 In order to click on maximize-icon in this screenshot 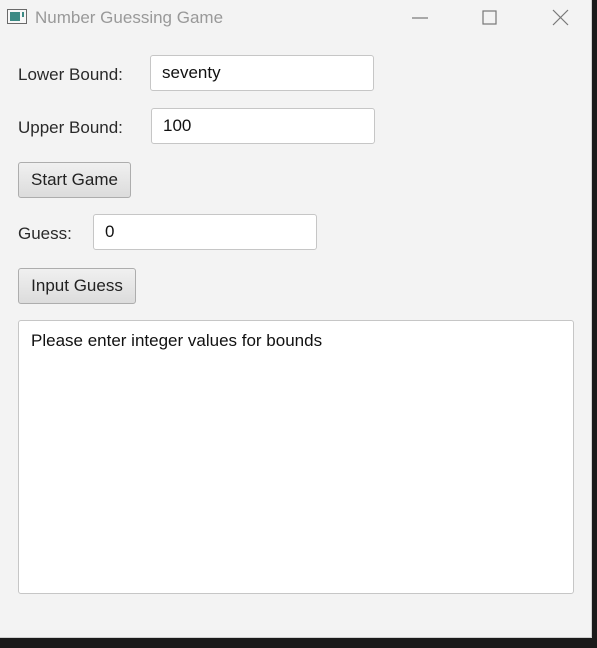, I will do `click(489, 17)`.